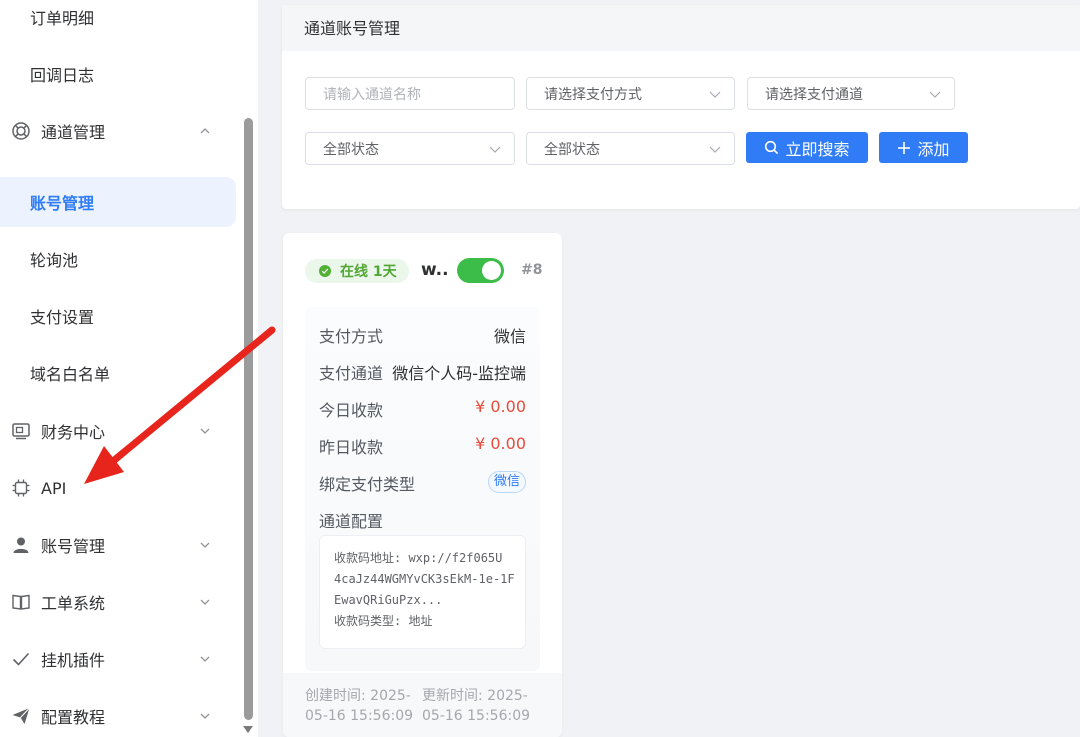 The width and height of the screenshot is (1080, 737). What do you see at coordinates (73, 432) in the screenshot?
I see `sidebar-item-label: 财务中心` at bounding box center [73, 432].